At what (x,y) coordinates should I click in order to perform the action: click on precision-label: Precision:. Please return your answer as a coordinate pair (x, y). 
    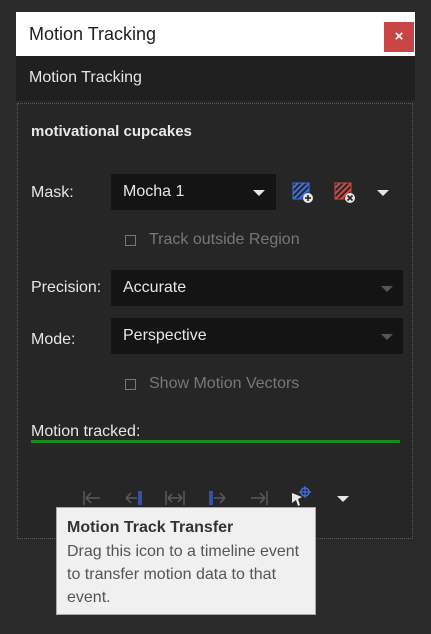
    Looking at the image, I should click on (66, 287).